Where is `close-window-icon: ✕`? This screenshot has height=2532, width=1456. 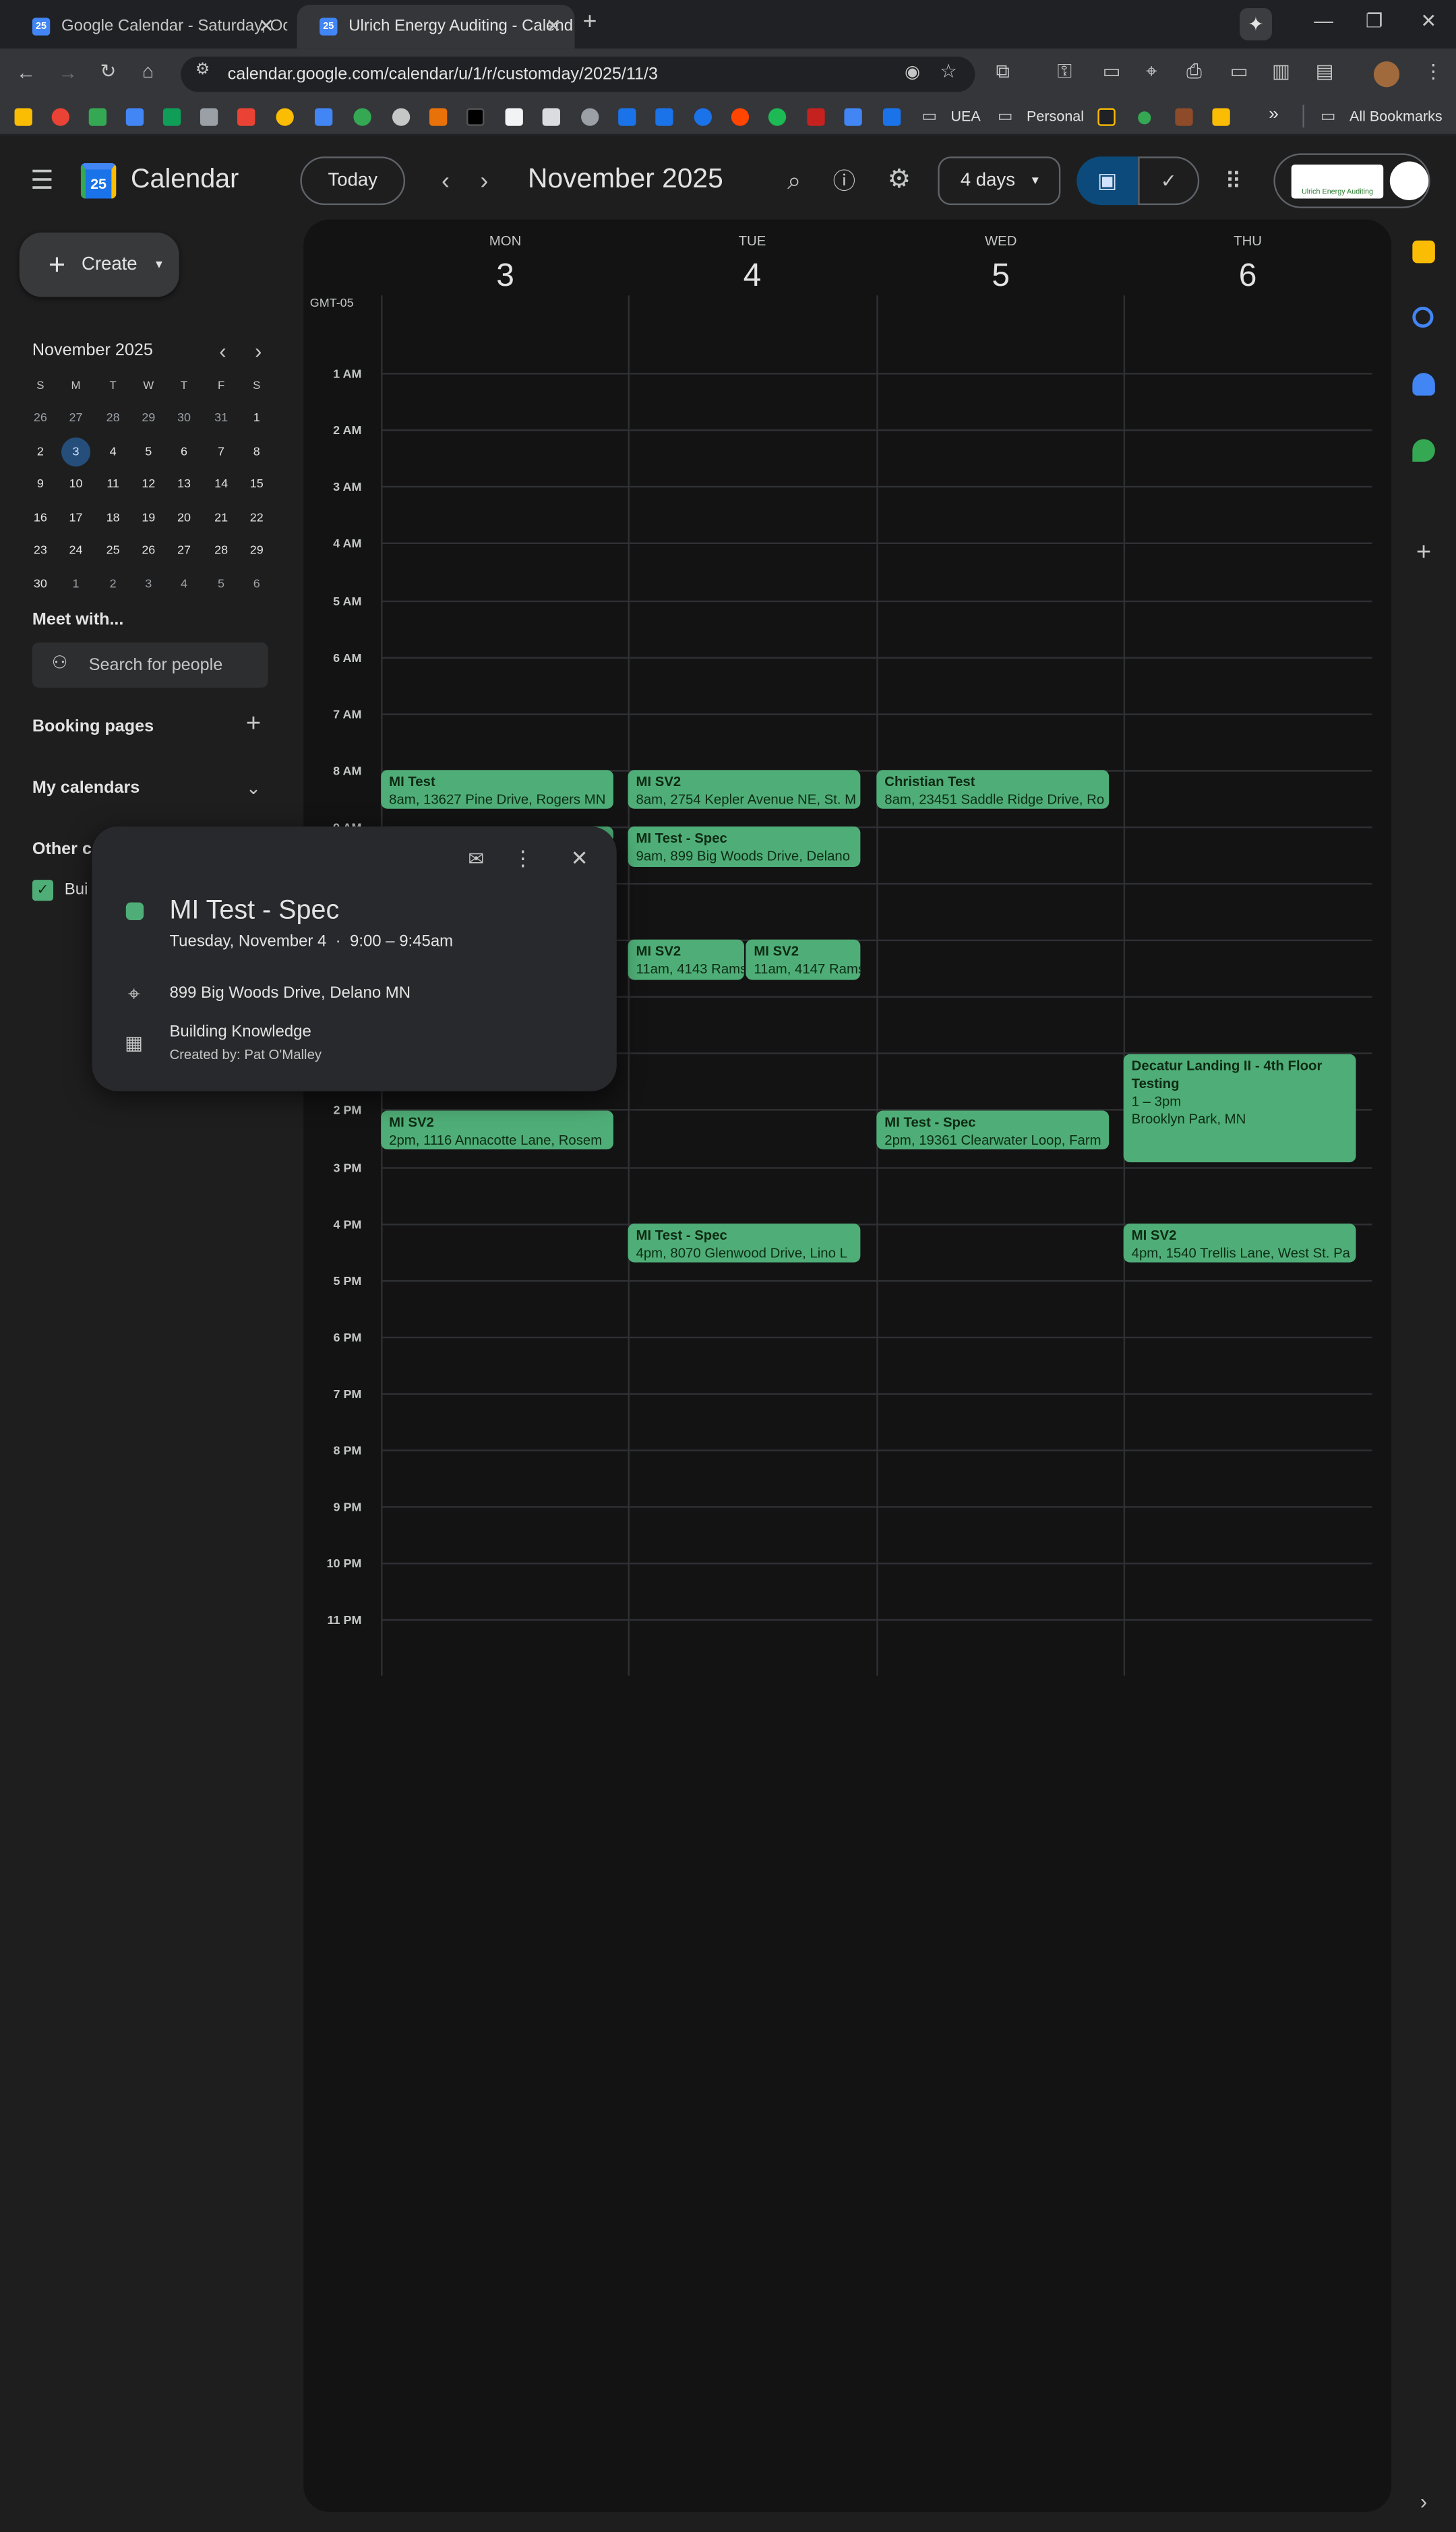 close-window-icon: ✕ is located at coordinates (1428, 20).